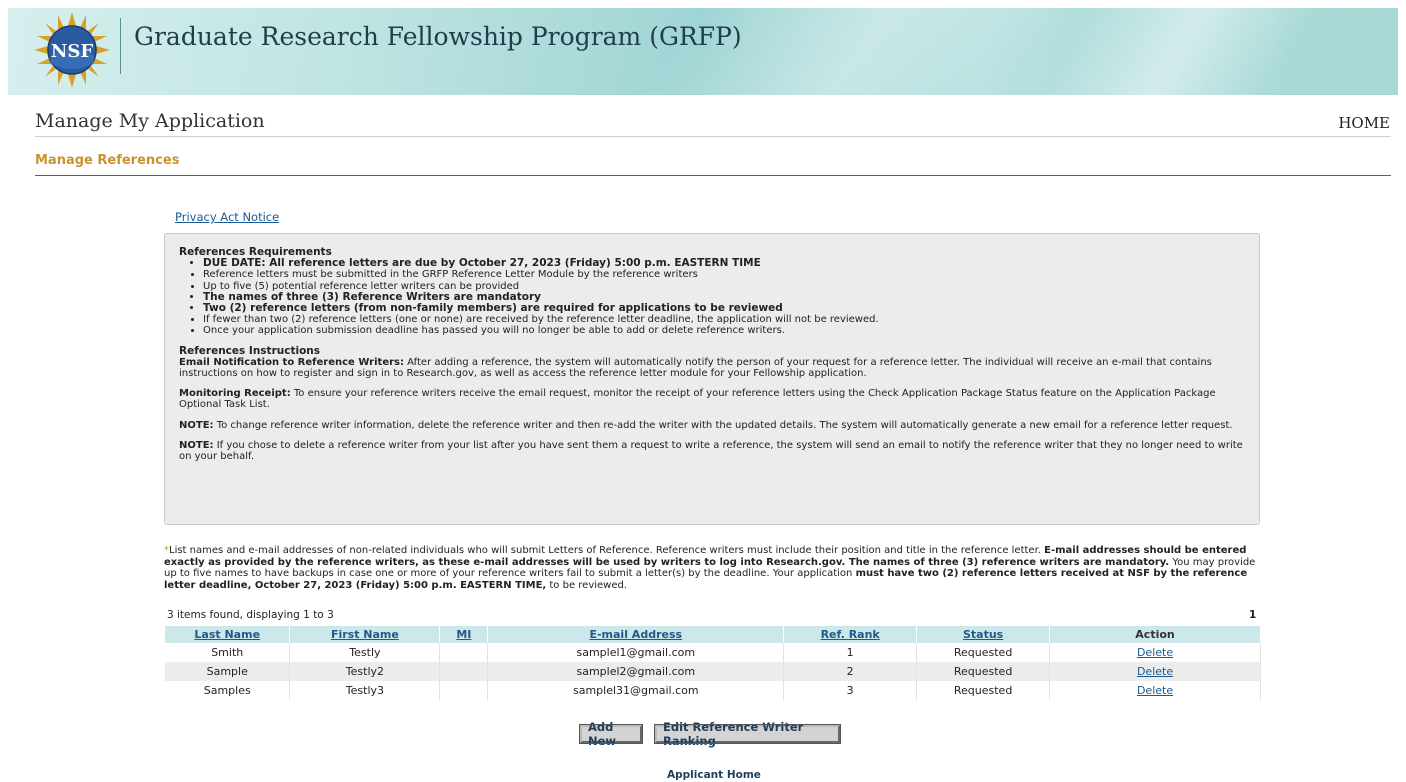 The width and height of the screenshot is (1406, 782). What do you see at coordinates (611, 734) in the screenshot?
I see `add-new-button: Add New` at bounding box center [611, 734].